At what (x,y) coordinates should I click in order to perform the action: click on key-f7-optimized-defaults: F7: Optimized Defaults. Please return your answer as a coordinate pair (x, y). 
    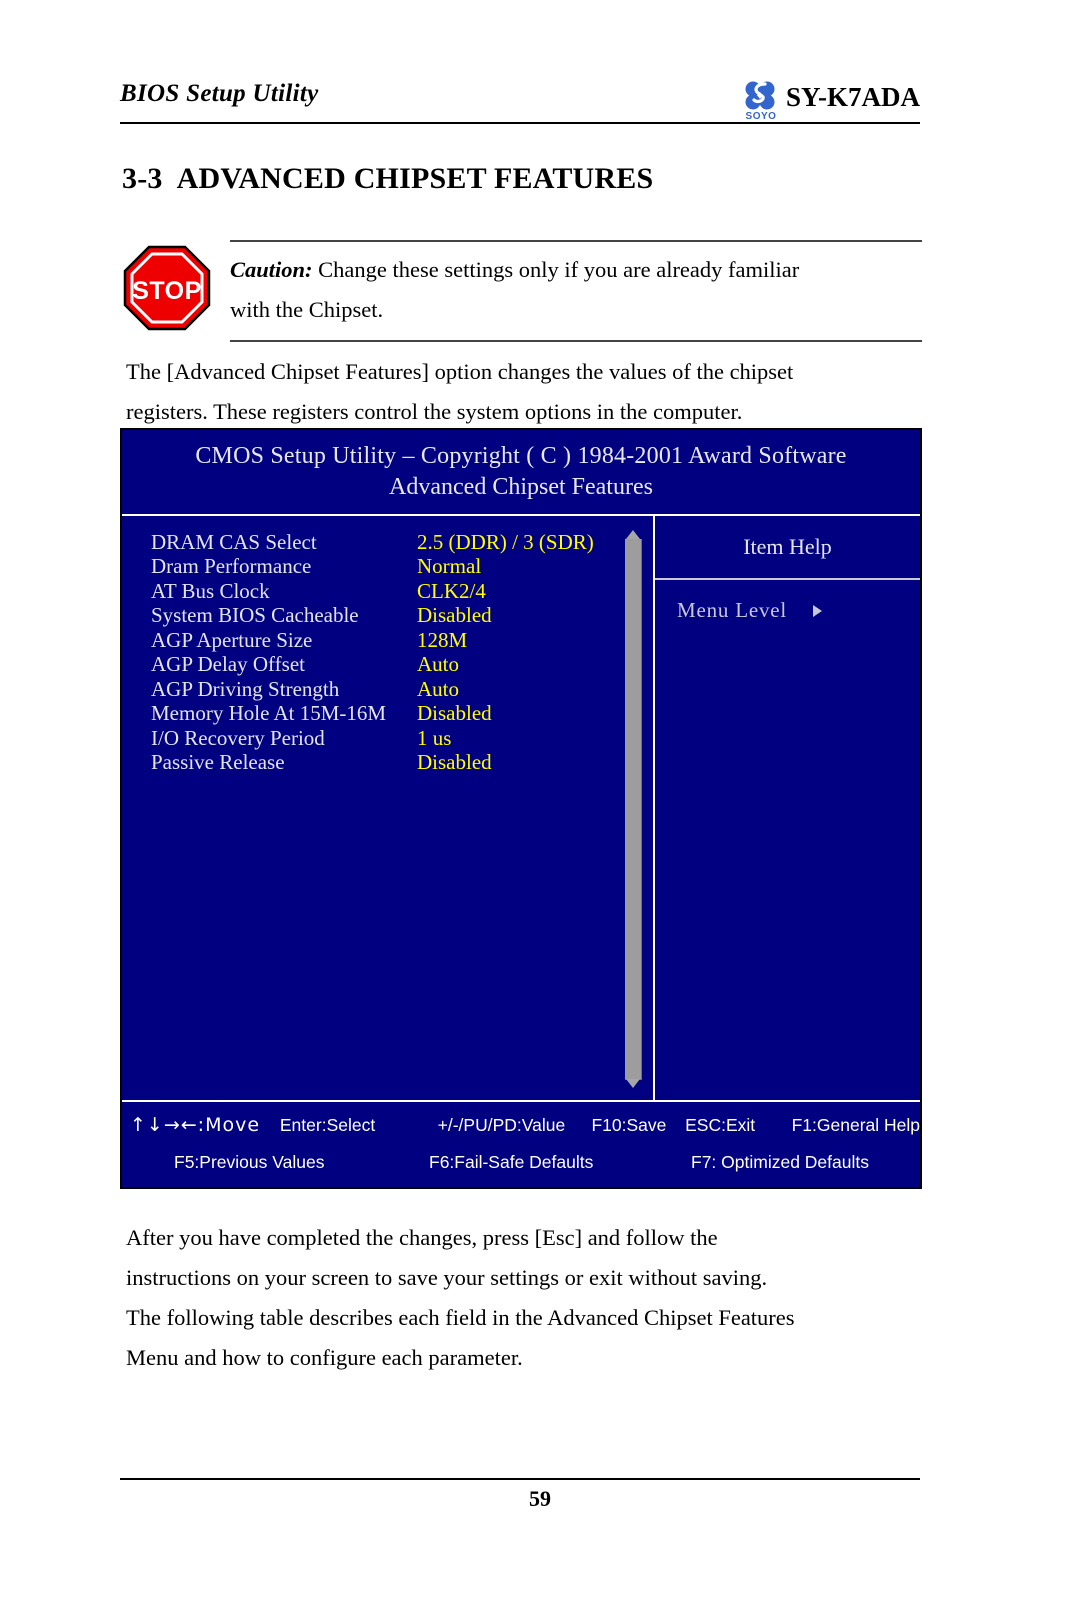
    Looking at the image, I should click on (780, 1162).